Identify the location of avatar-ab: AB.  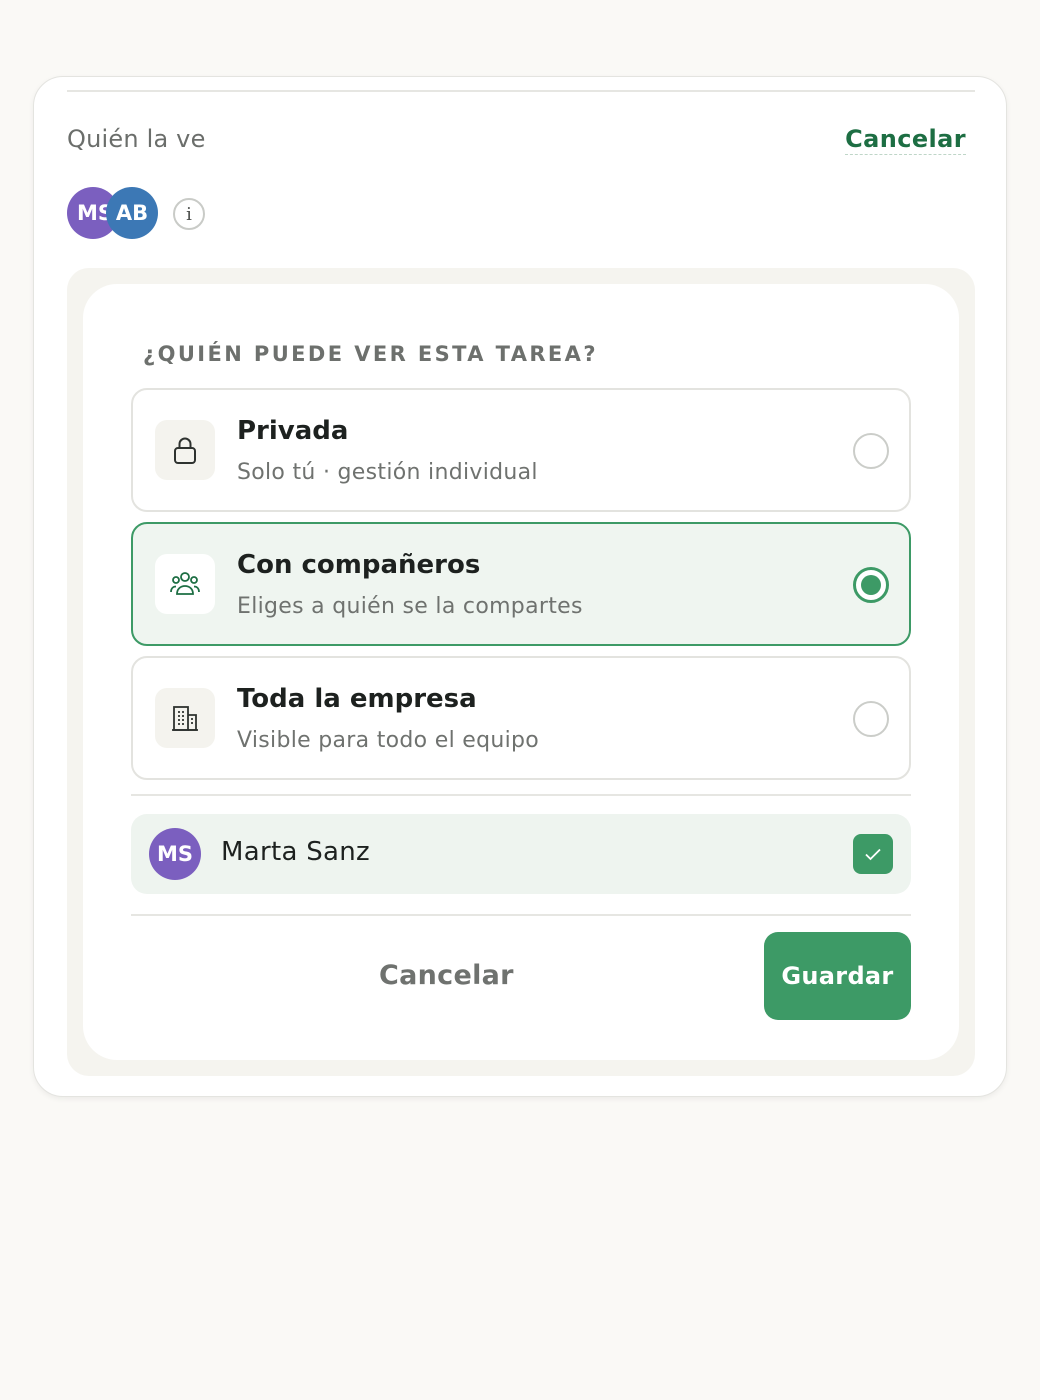
(132, 213).